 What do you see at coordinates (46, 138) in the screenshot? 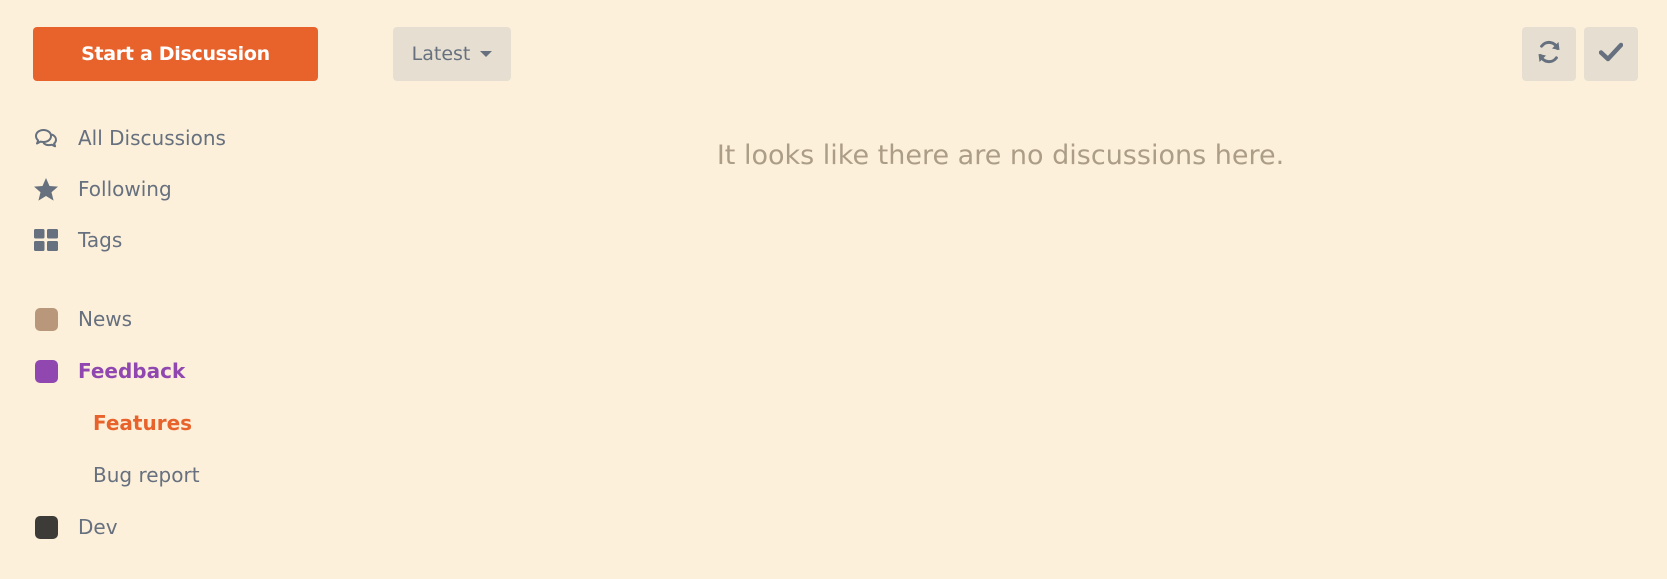
I see `chat-bubbles-icon` at bounding box center [46, 138].